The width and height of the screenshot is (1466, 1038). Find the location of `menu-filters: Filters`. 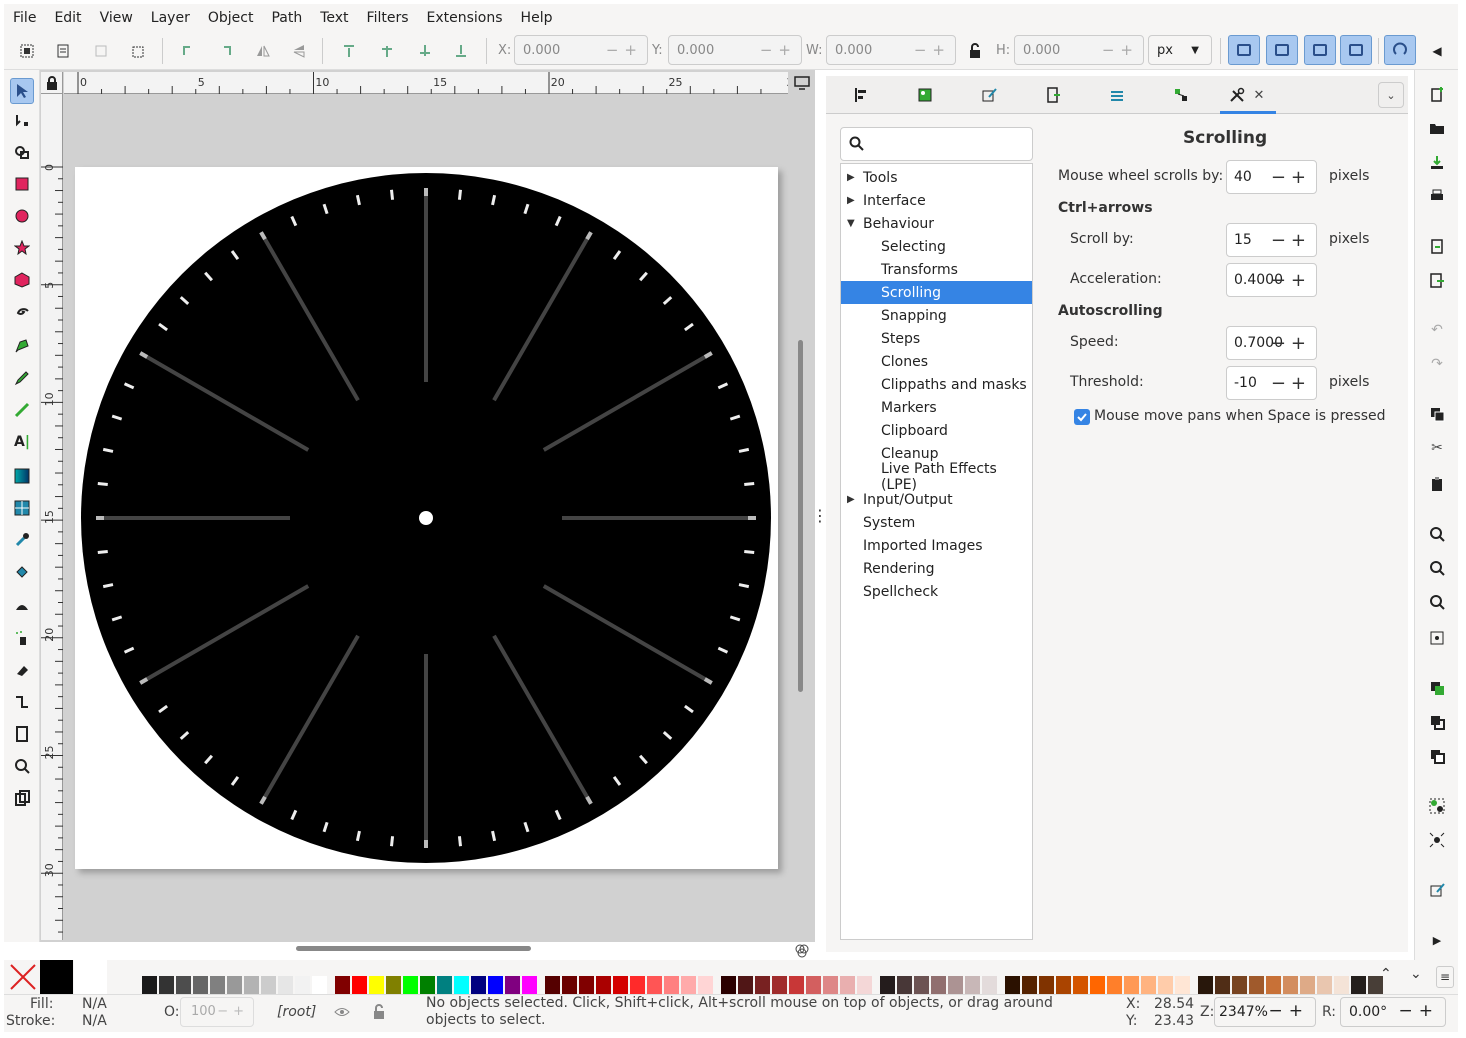

menu-filters: Filters is located at coordinates (388, 18).